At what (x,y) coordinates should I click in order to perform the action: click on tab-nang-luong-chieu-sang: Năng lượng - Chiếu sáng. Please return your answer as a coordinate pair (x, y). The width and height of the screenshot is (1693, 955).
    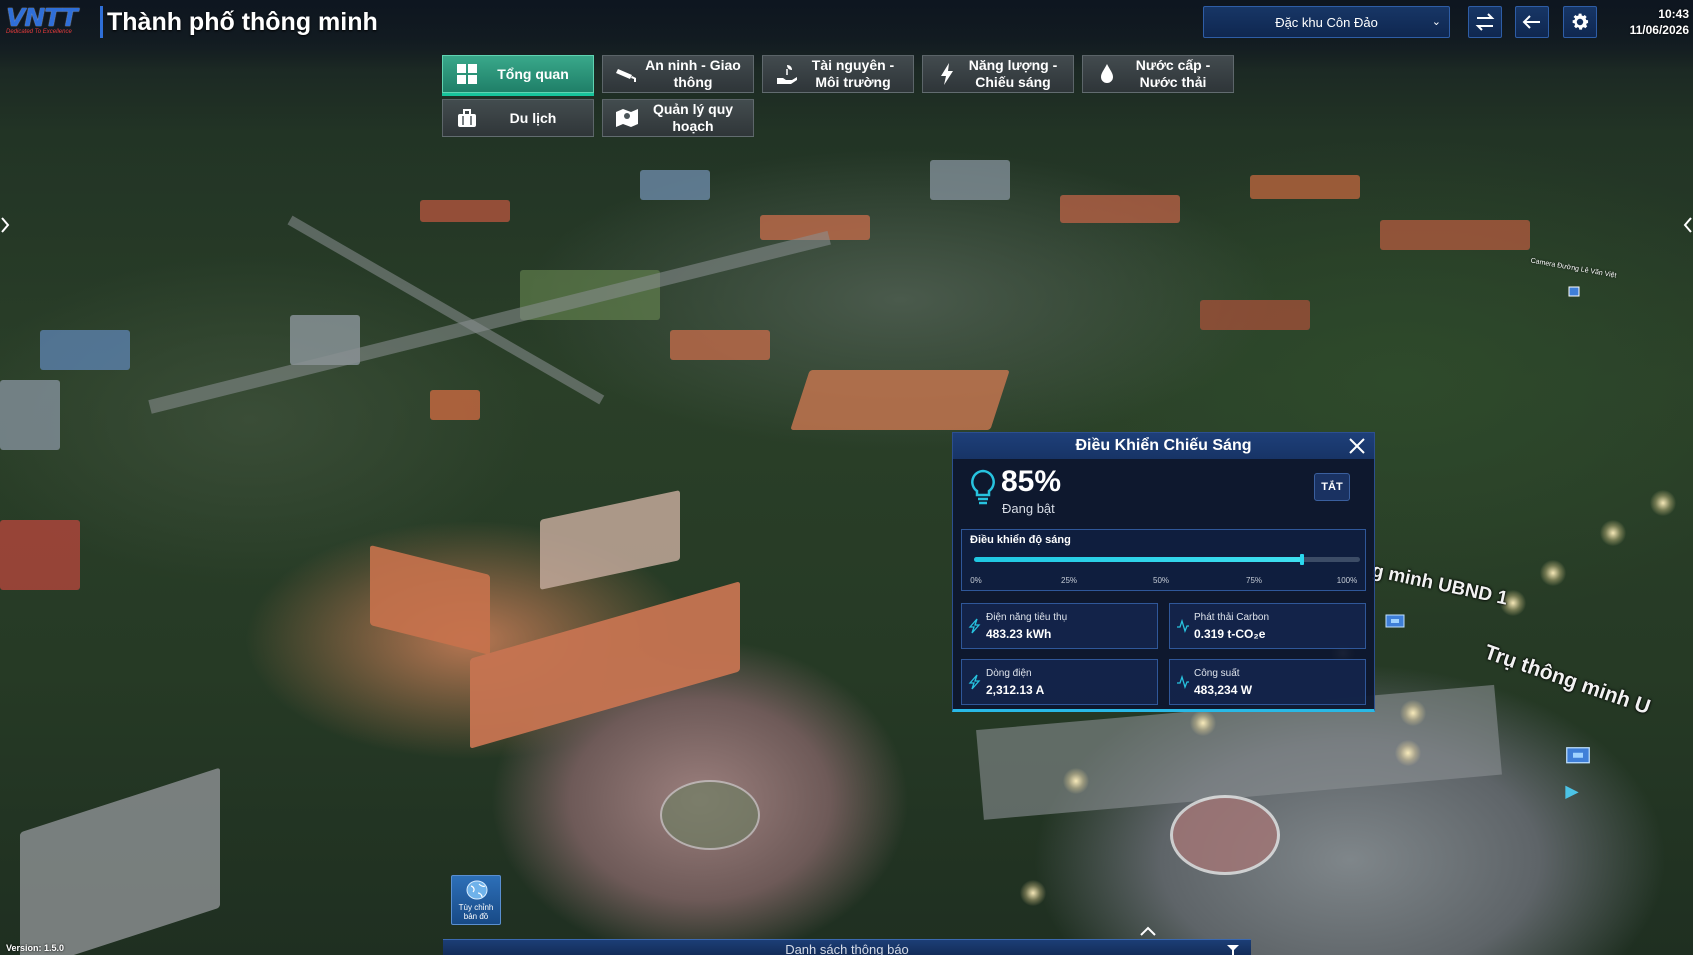
    Looking at the image, I should click on (998, 74).